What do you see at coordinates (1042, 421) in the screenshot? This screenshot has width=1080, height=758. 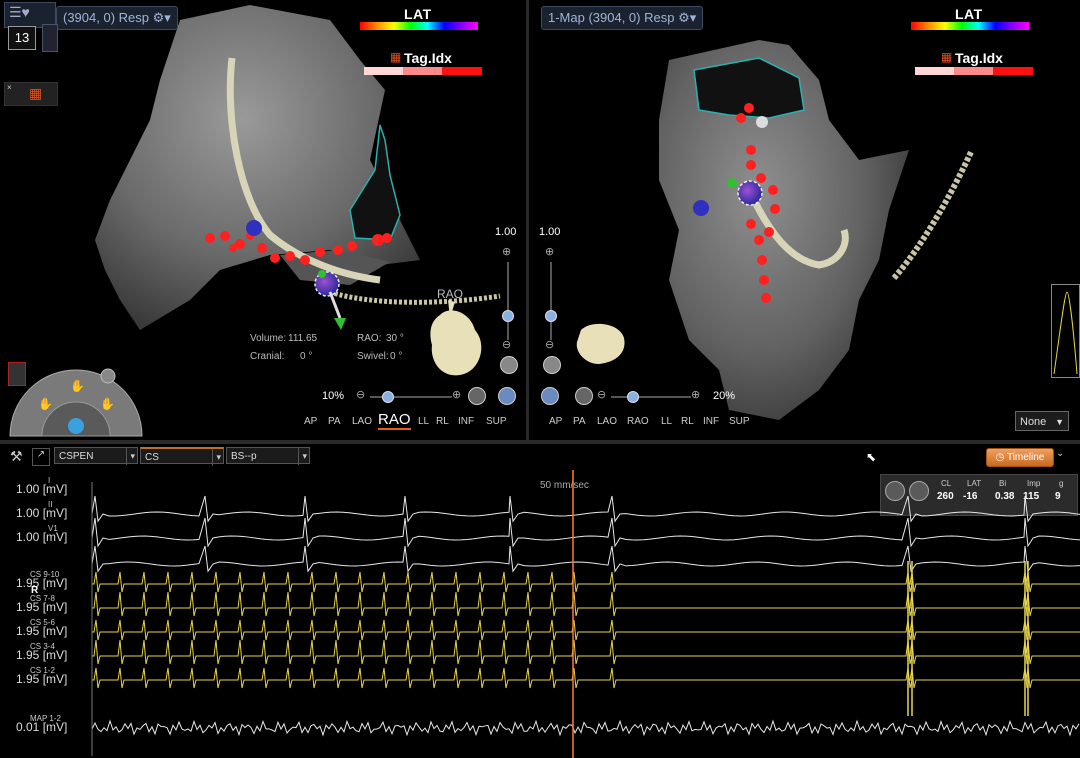 I see `view-mode-dropdown: None ▼` at bounding box center [1042, 421].